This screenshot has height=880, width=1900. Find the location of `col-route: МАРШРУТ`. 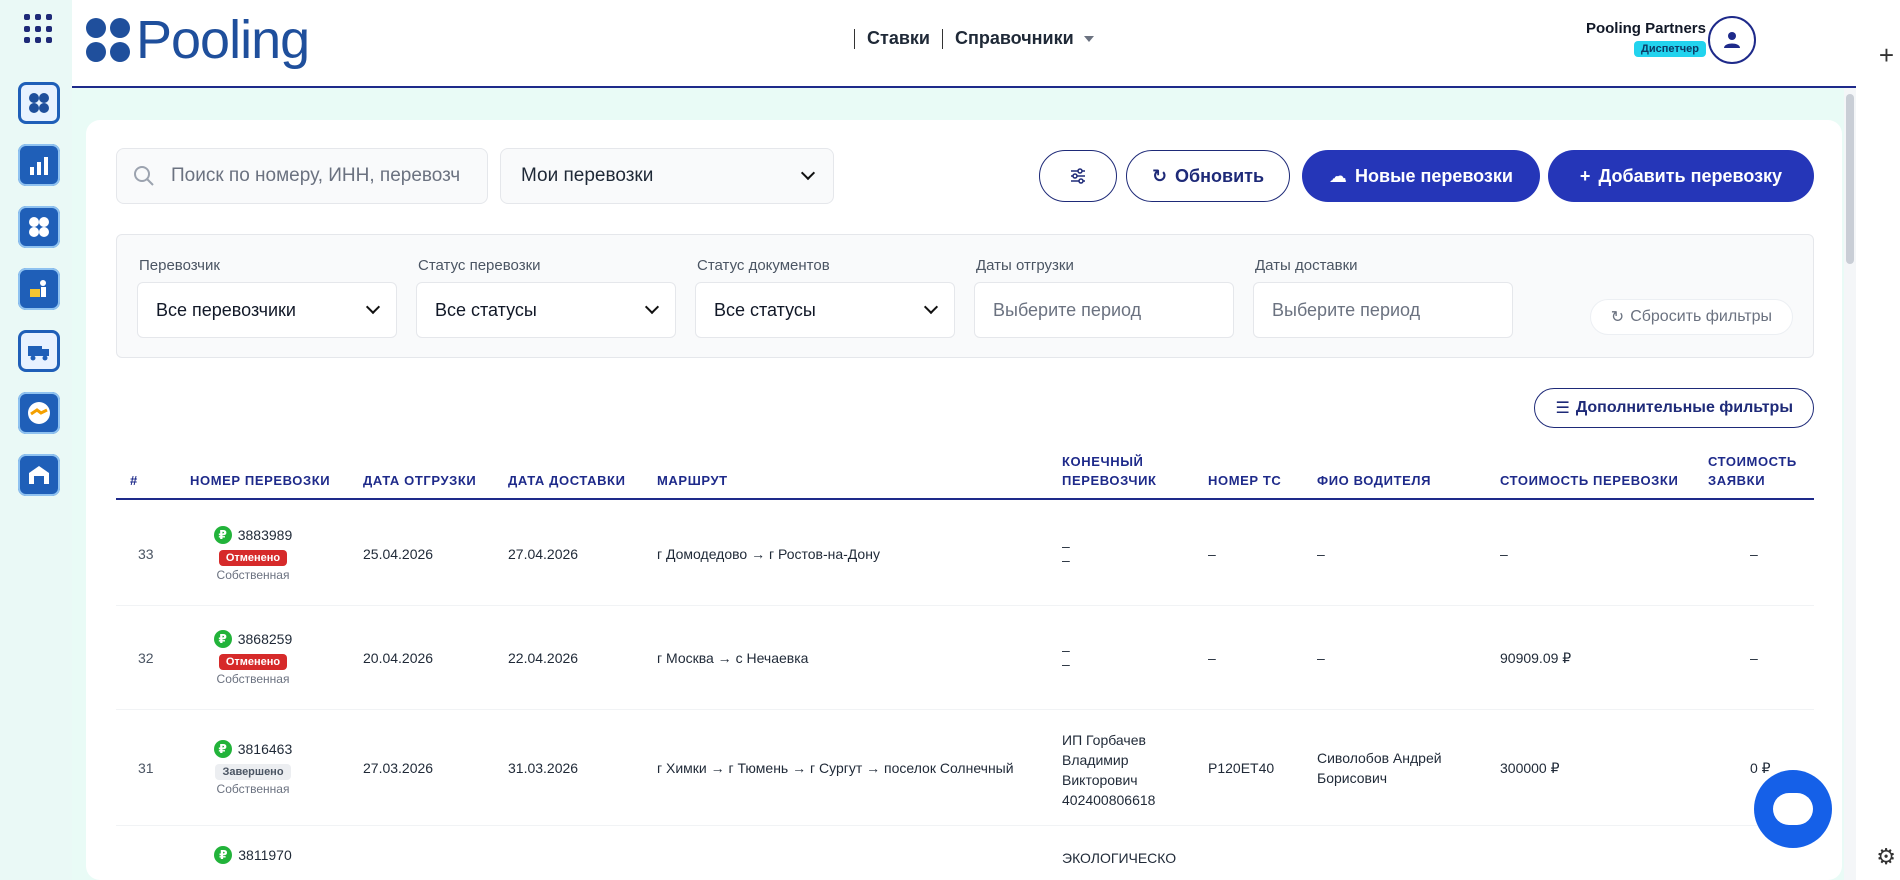

col-route: МАРШРУТ is located at coordinates (692, 480).